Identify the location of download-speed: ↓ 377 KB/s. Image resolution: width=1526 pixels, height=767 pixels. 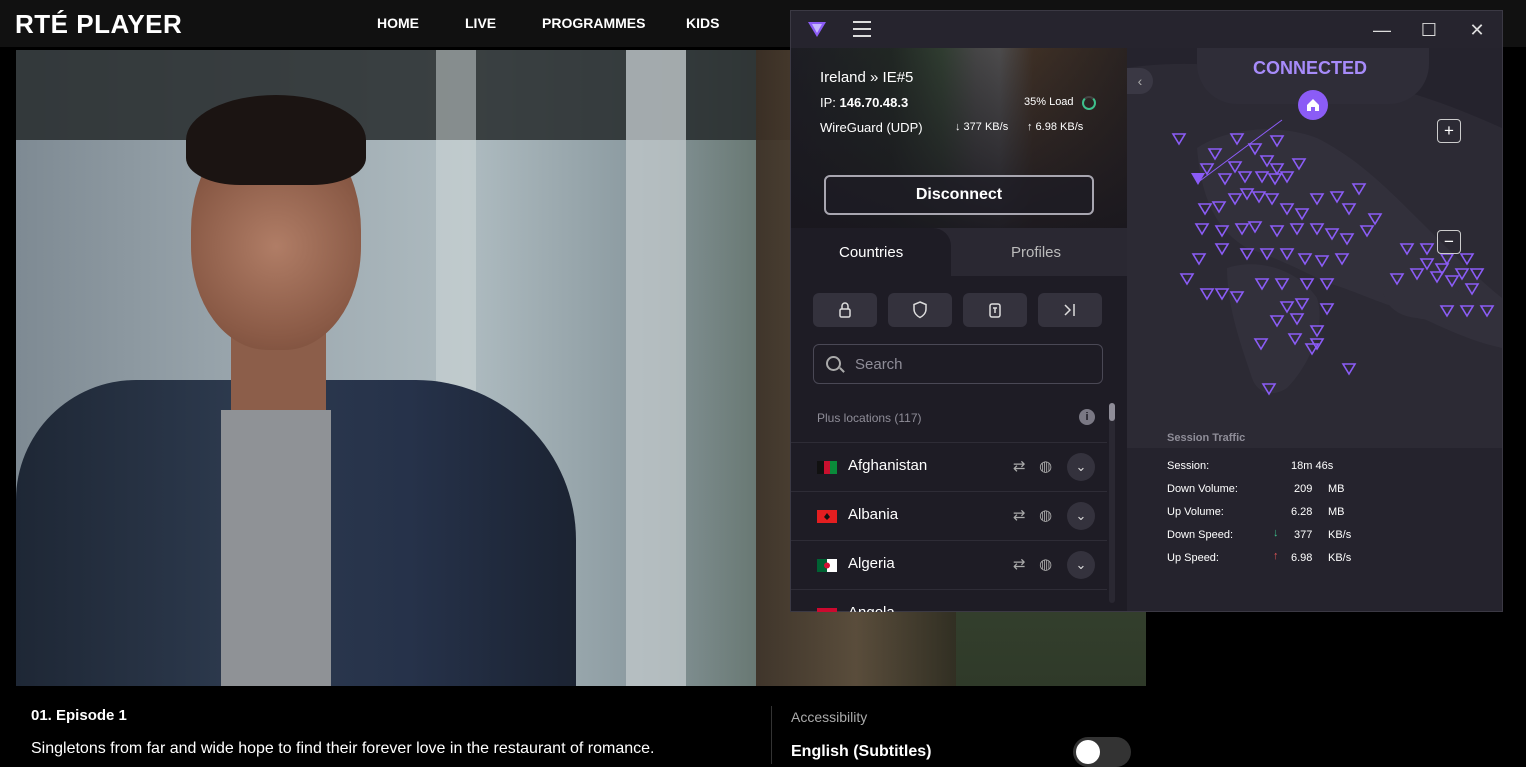
(982, 127).